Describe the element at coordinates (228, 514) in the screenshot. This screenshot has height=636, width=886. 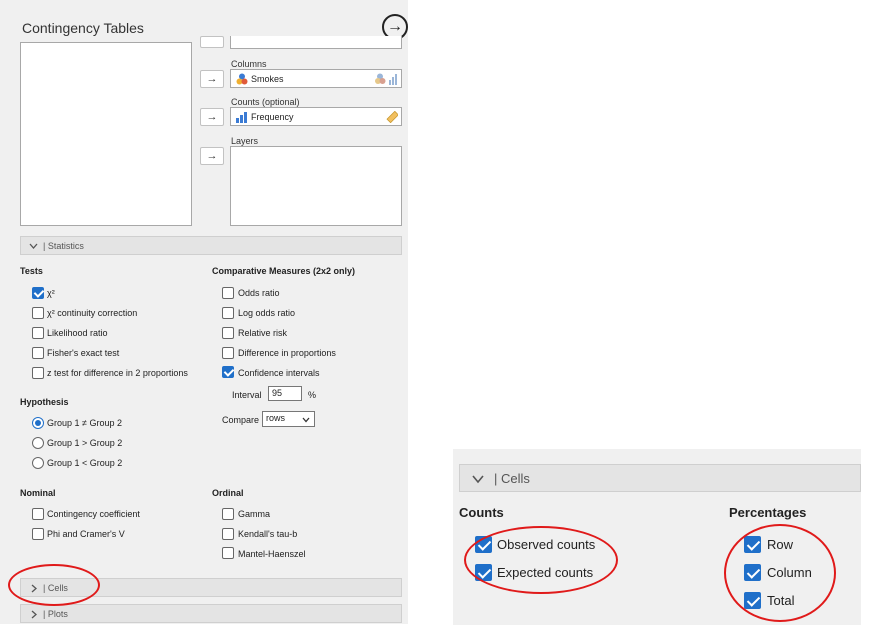
I see `gamma-checkbox` at that location.